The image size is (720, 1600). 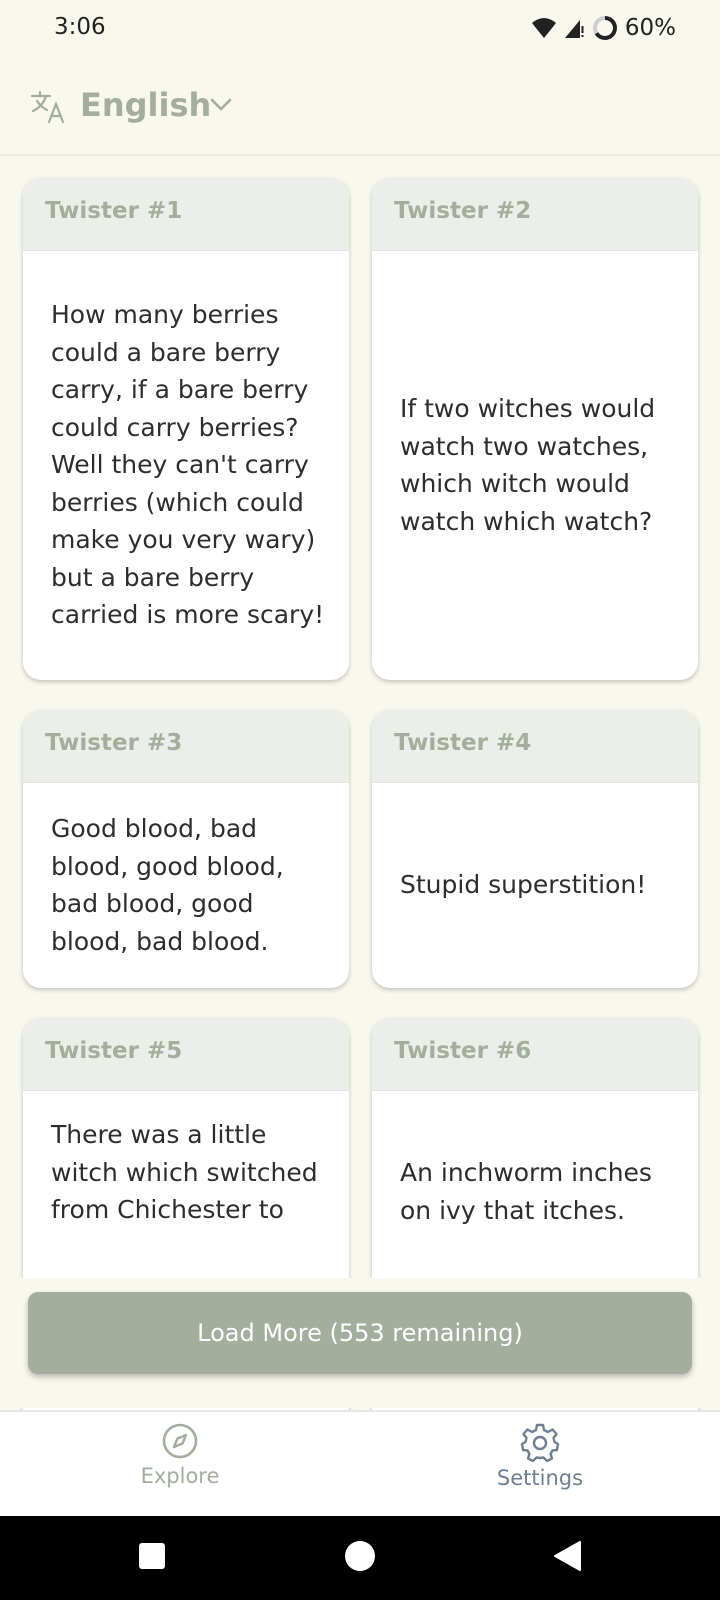 I want to click on nav-settings: Settings, so click(x=540, y=1456).